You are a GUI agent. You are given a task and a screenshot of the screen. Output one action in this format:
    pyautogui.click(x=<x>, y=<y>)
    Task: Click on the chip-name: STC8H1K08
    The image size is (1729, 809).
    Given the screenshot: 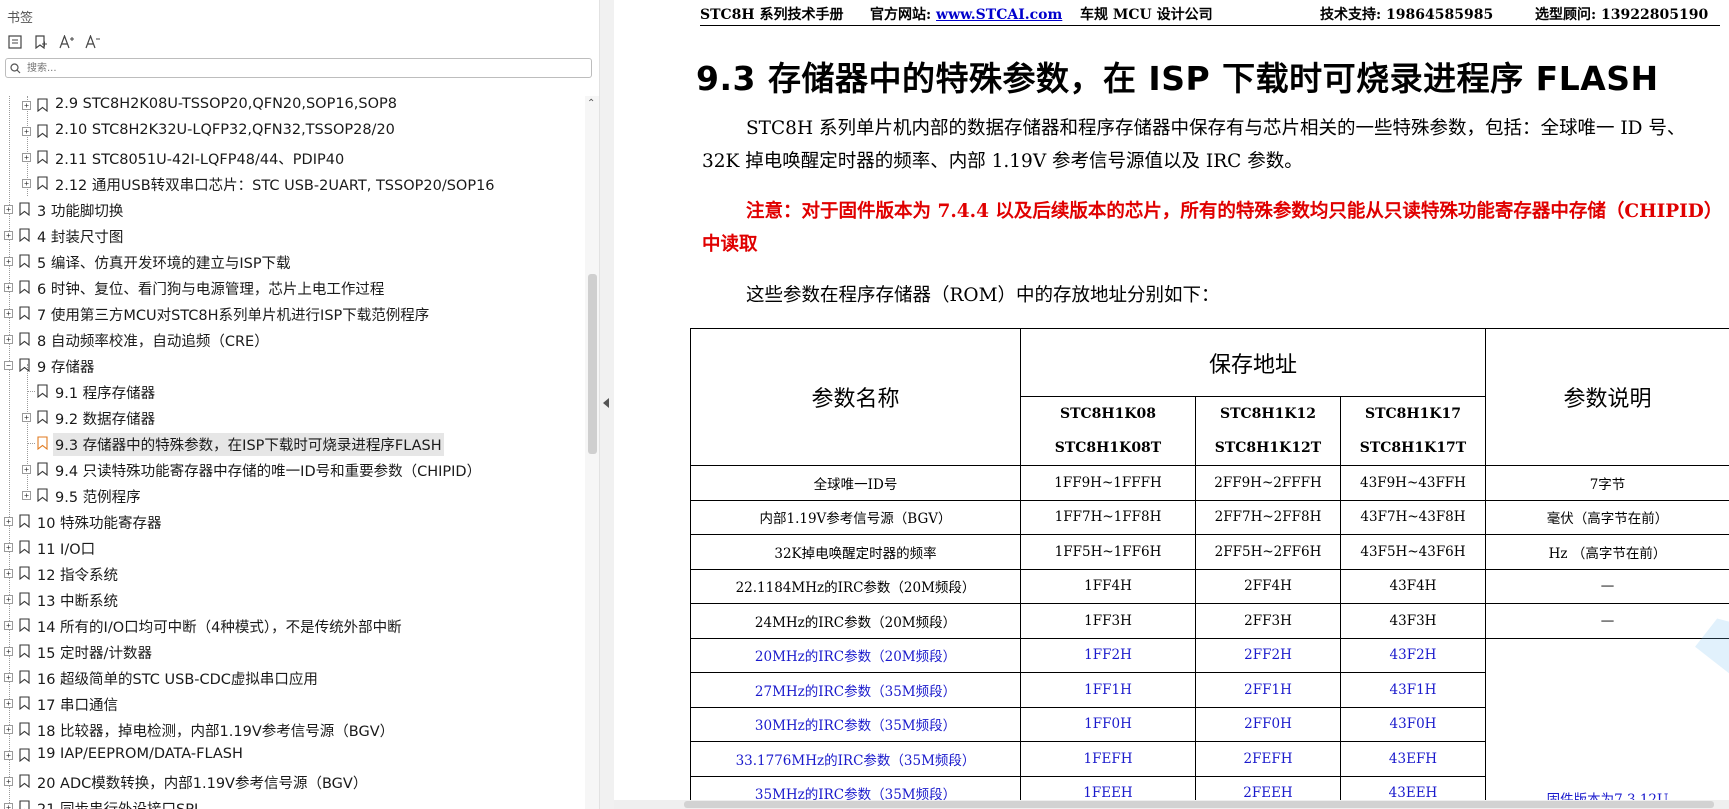 What is the action you would take?
    pyautogui.click(x=1108, y=414)
    